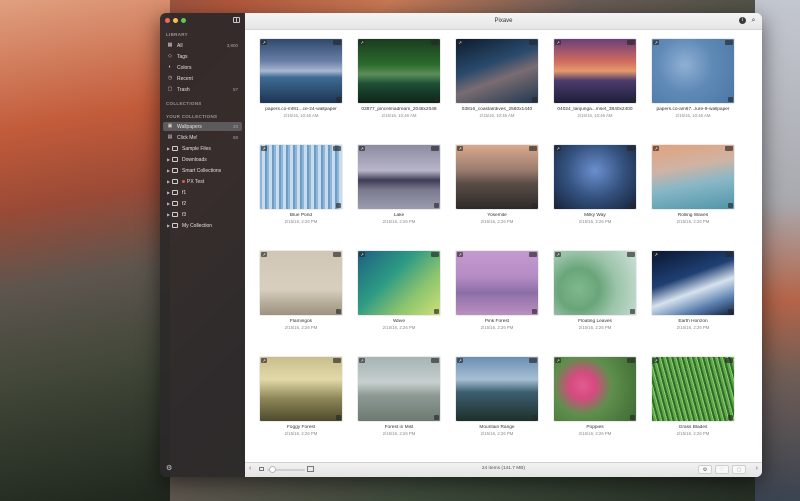 The height and width of the screenshot is (501, 800). Describe the element at coordinates (202, 137) in the screenshot. I see `sidebar-item-click-me: ▤ Click Me! 68` at that location.